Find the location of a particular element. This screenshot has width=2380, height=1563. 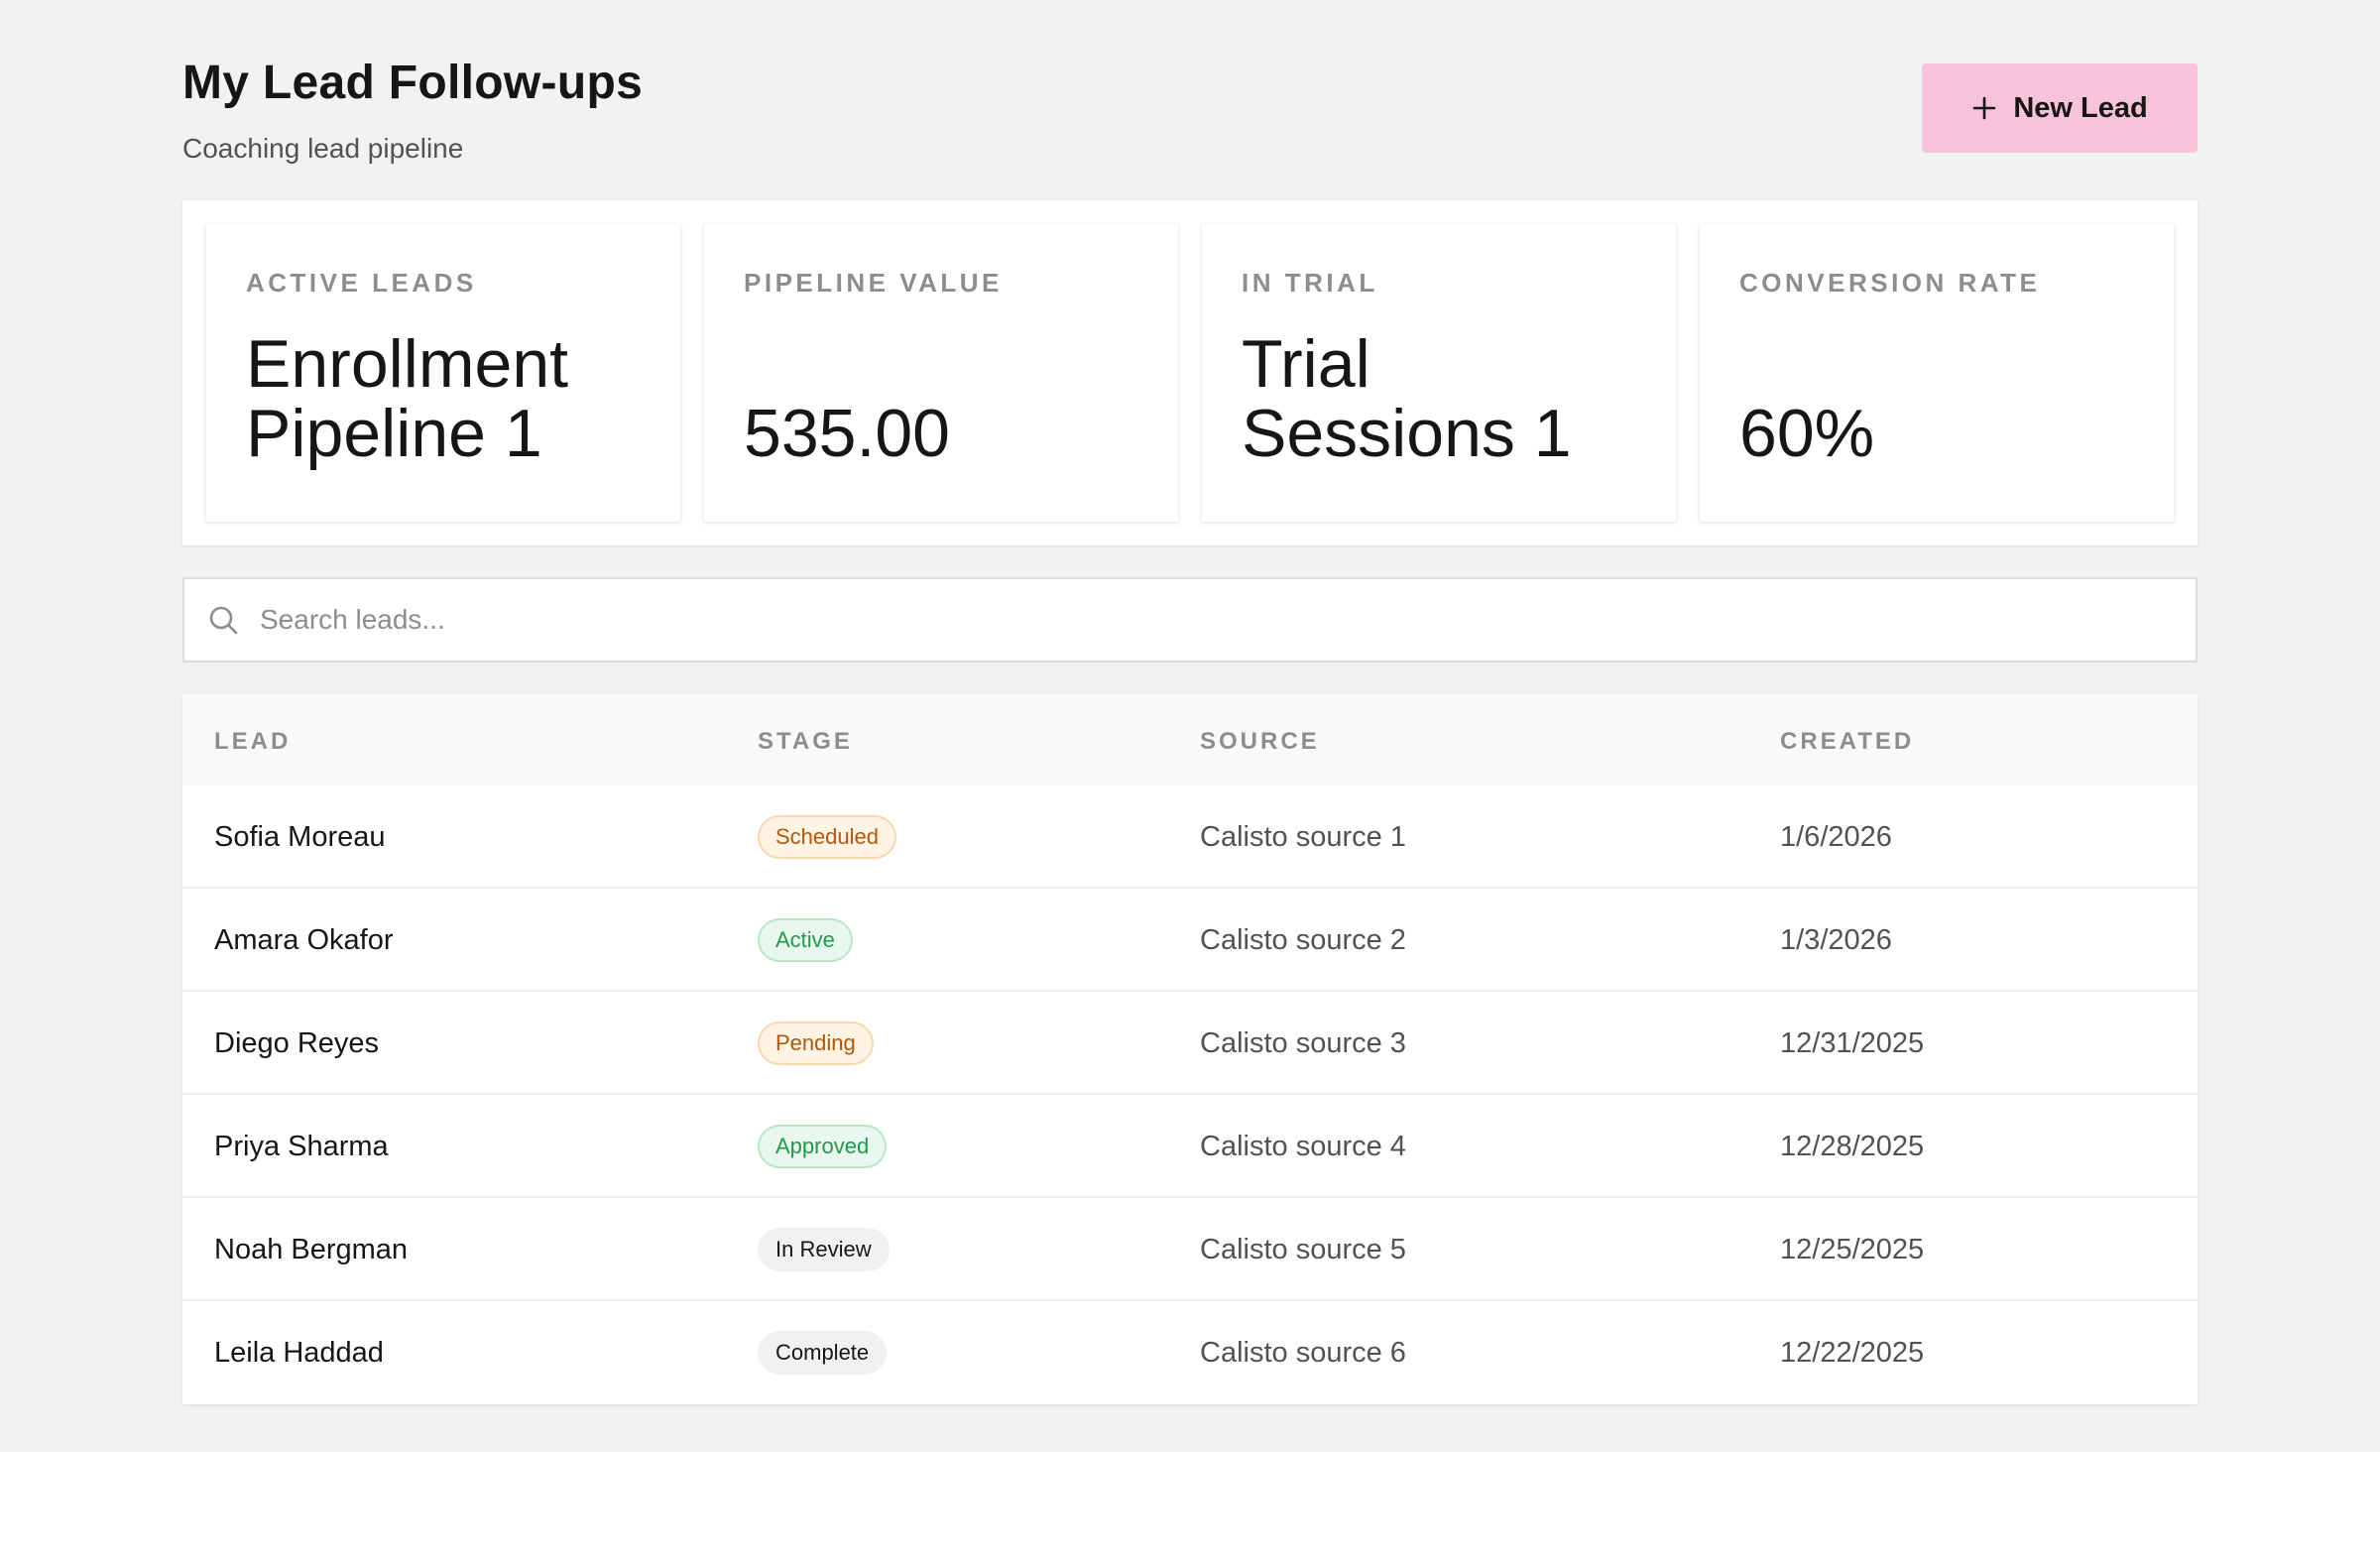

kpi-label: CONVERSION RATE is located at coordinates (1890, 283).